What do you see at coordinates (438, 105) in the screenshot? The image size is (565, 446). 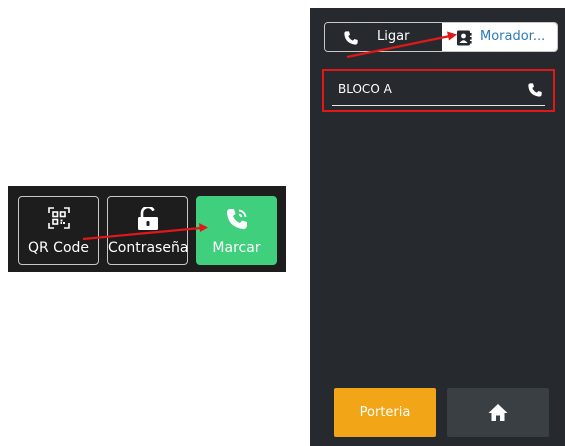 I see `list-item-divider` at bounding box center [438, 105].